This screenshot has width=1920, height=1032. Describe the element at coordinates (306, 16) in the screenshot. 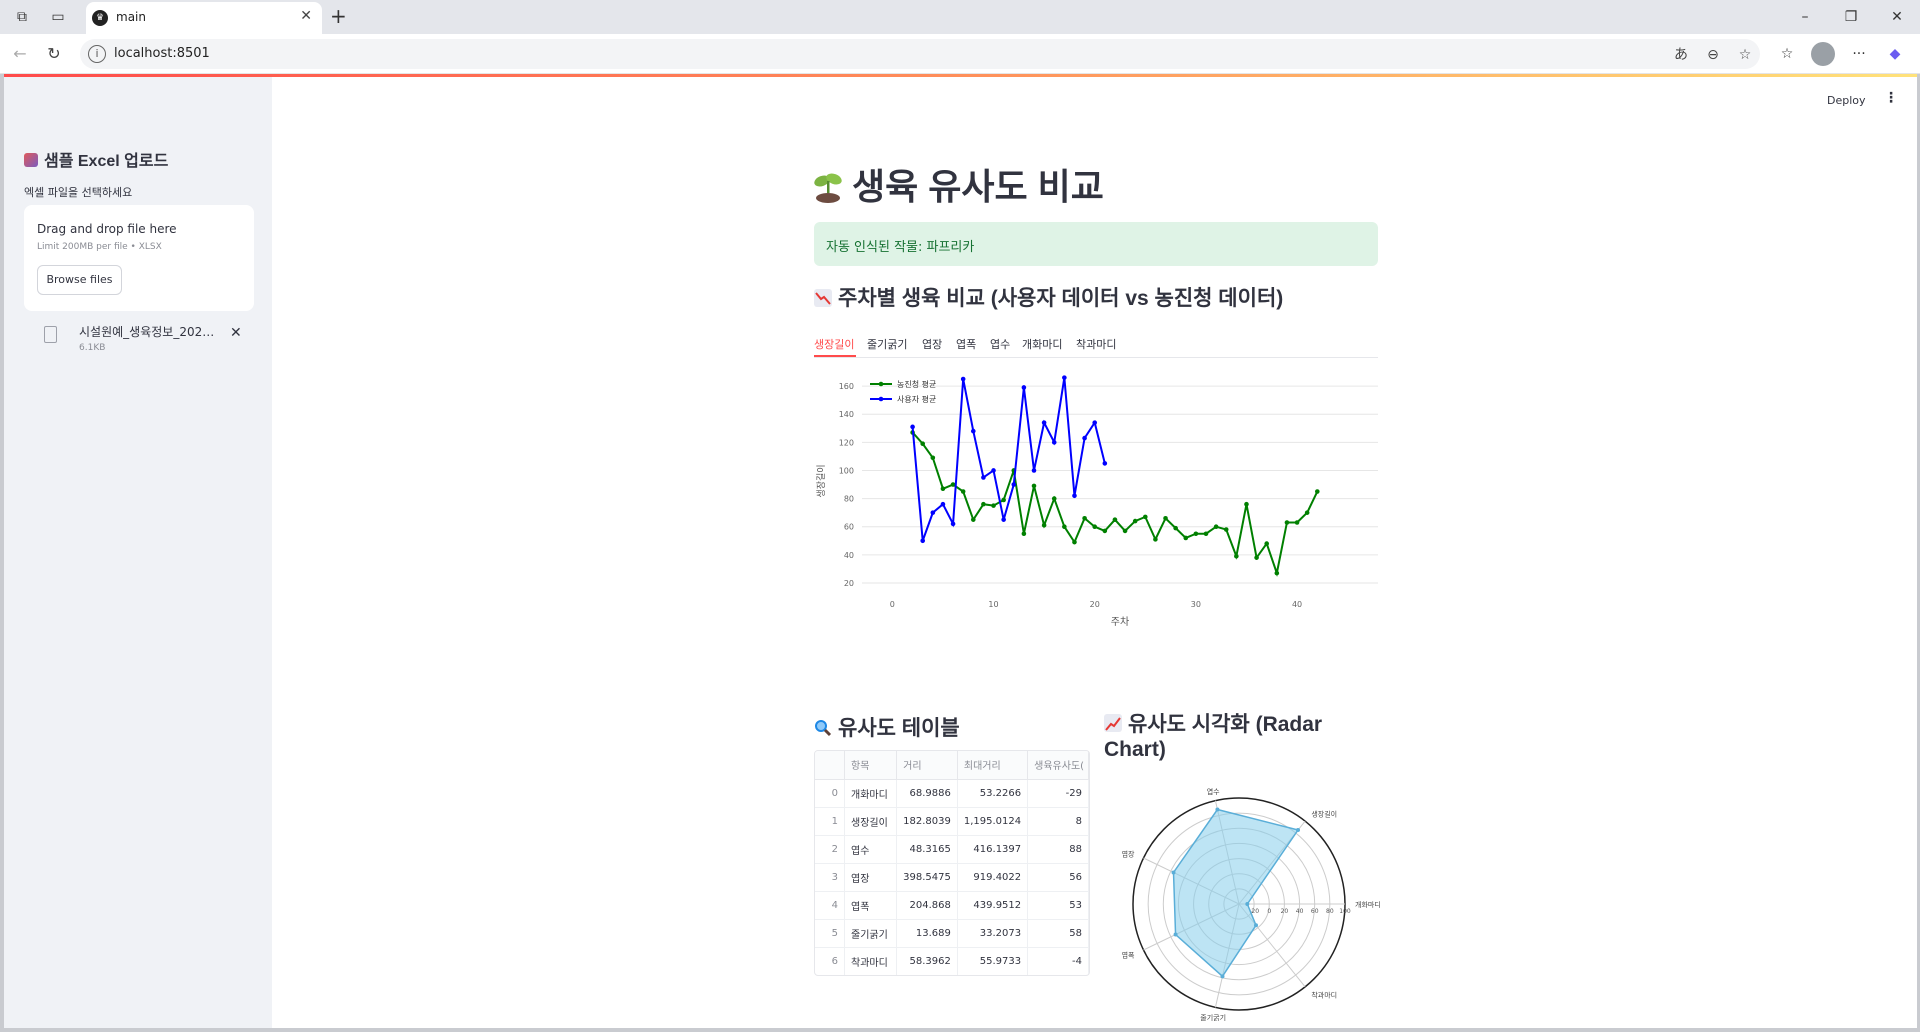

I see `tab-close-icon: ✕` at that location.